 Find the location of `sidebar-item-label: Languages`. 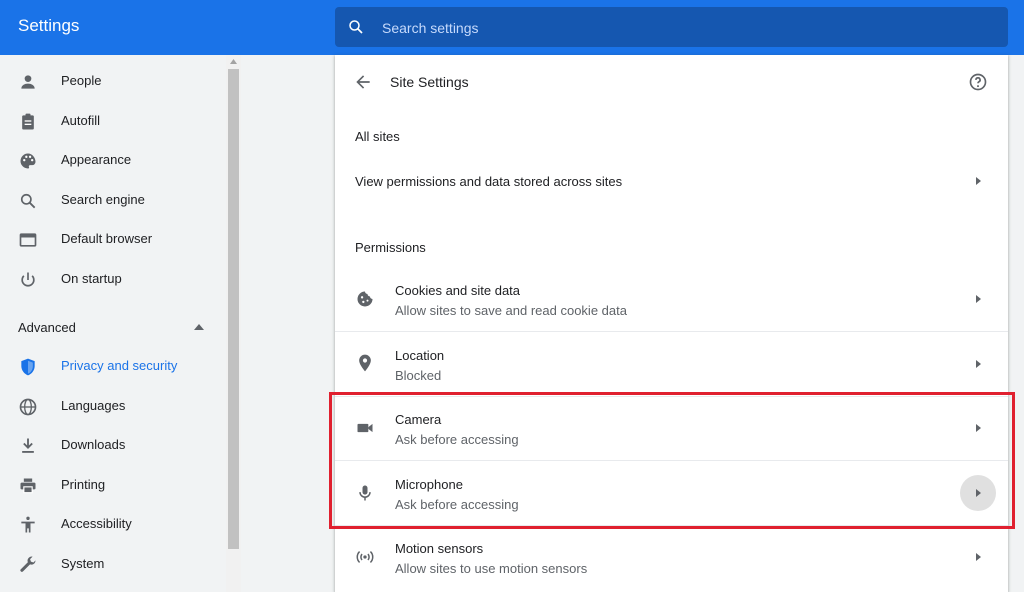

sidebar-item-label: Languages is located at coordinates (93, 405).